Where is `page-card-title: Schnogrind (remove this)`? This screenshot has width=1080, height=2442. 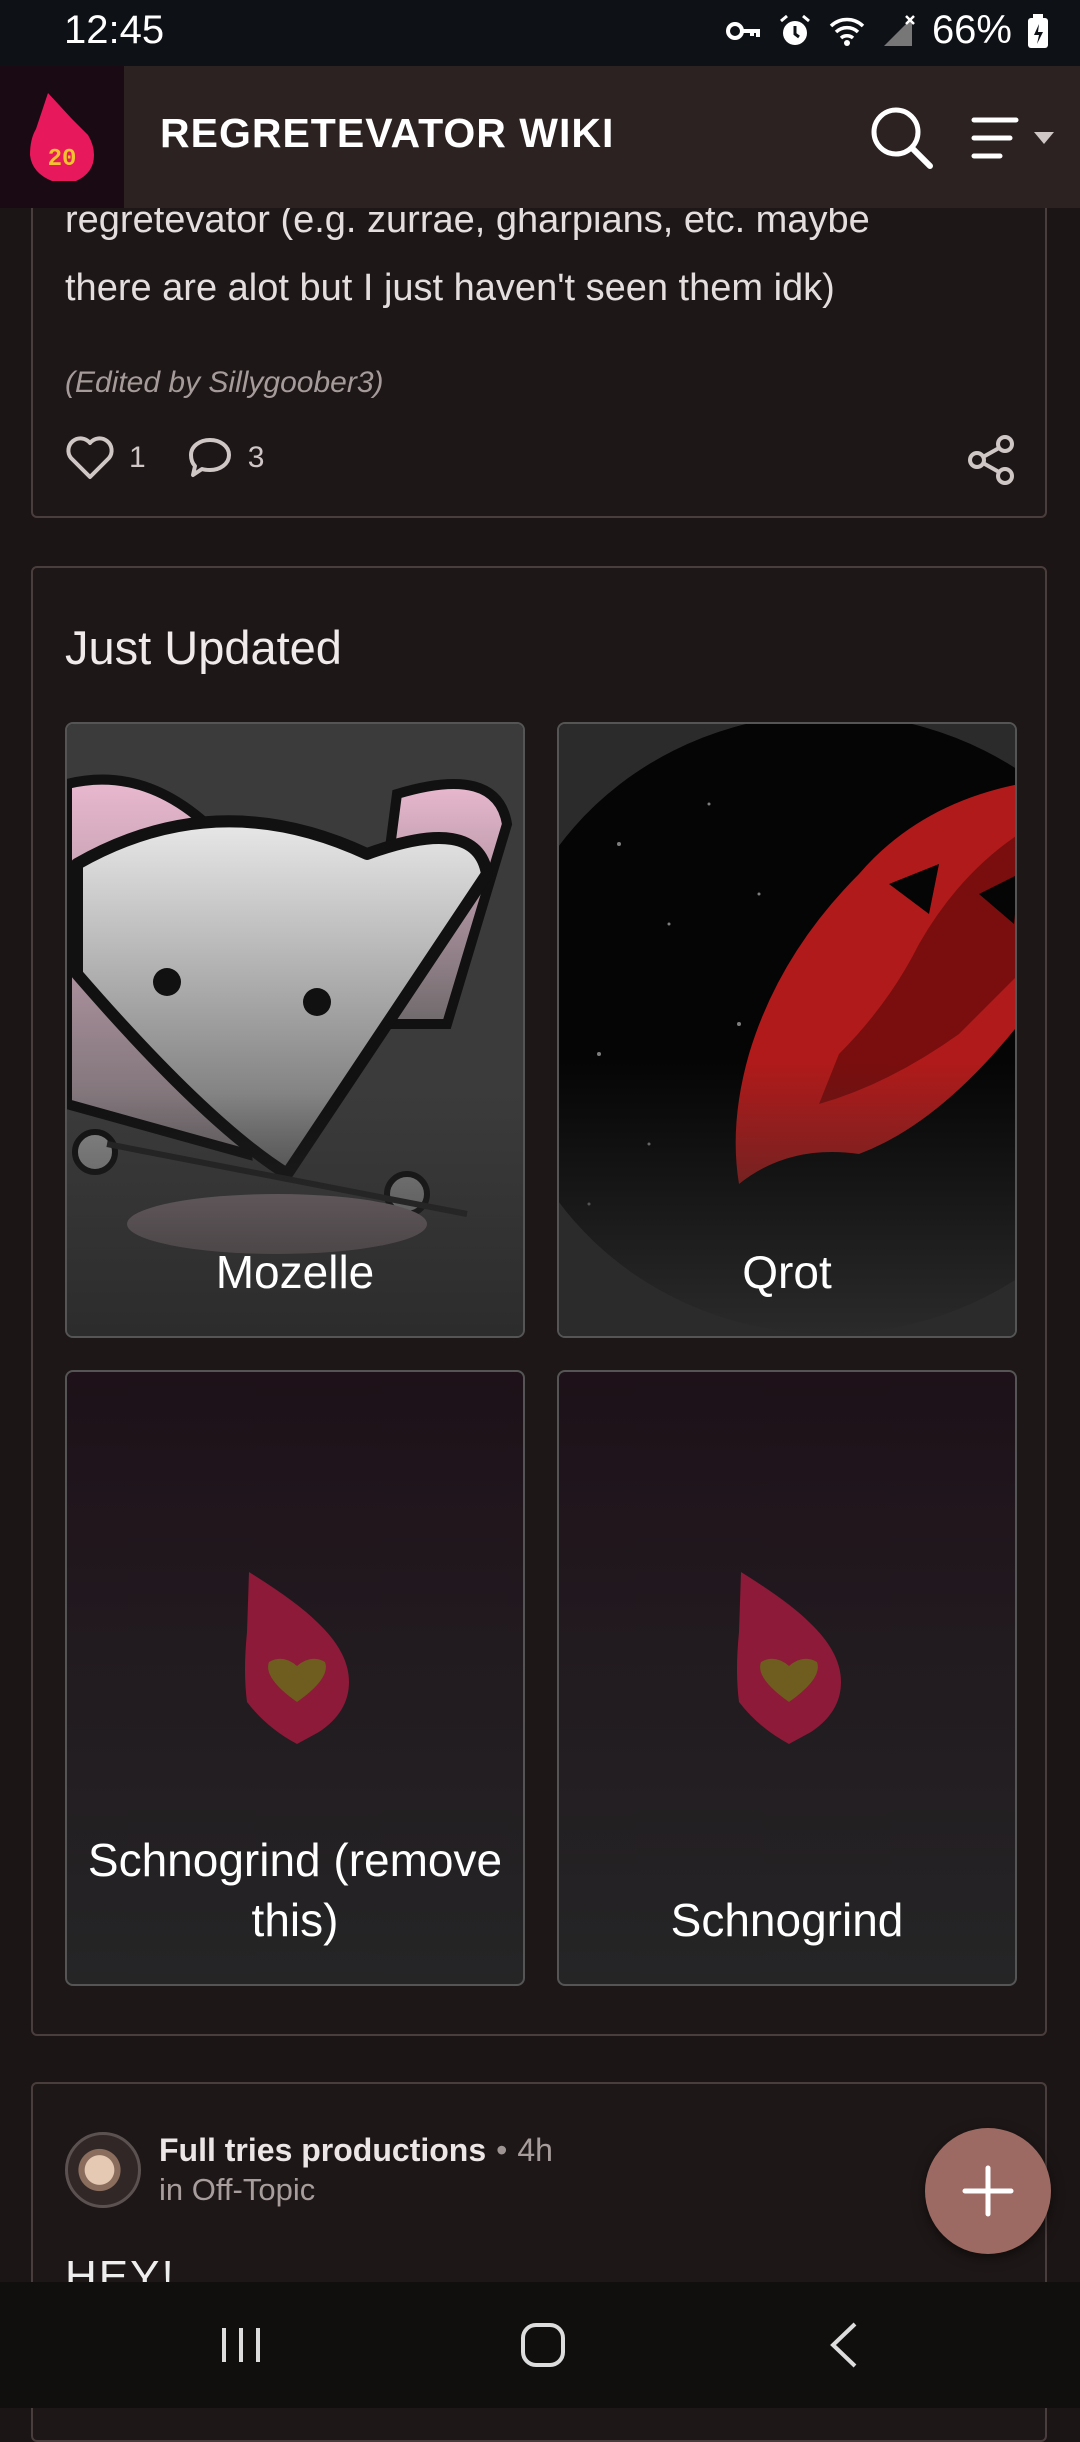
page-card-title: Schnogrind (remove this) is located at coordinates (295, 1890).